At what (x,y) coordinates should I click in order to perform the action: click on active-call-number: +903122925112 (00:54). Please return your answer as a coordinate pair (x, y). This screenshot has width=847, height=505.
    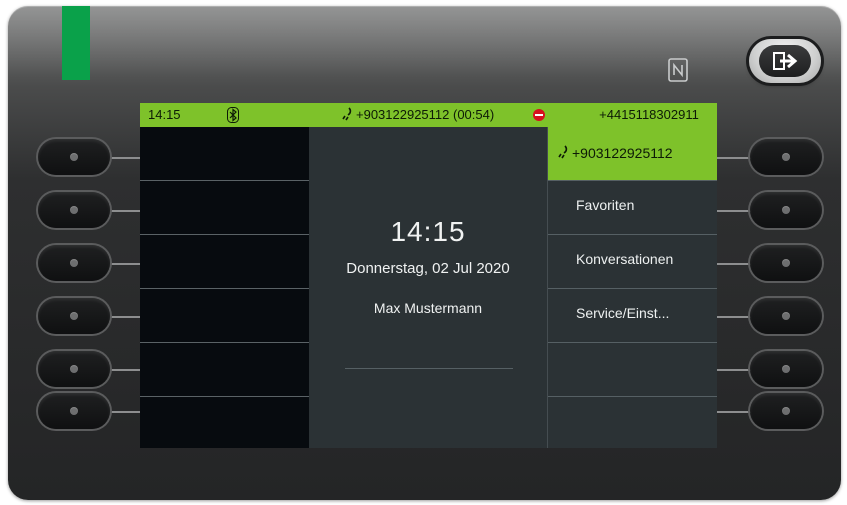
    Looking at the image, I should click on (425, 114).